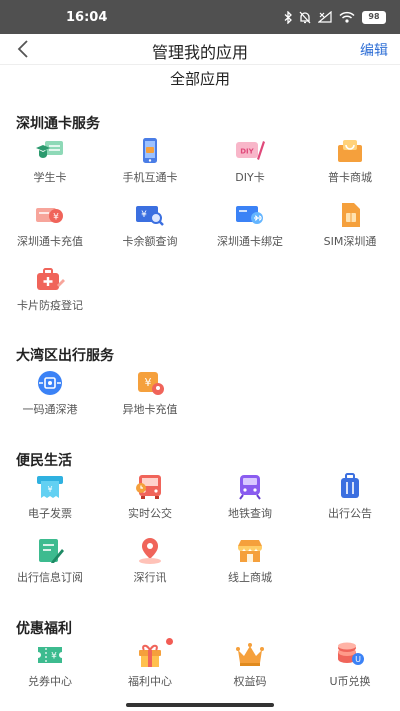  What do you see at coordinates (44, 461) in the screenshot?
I see `section-title-living: 便民生活` at bounding box center [44, 461].